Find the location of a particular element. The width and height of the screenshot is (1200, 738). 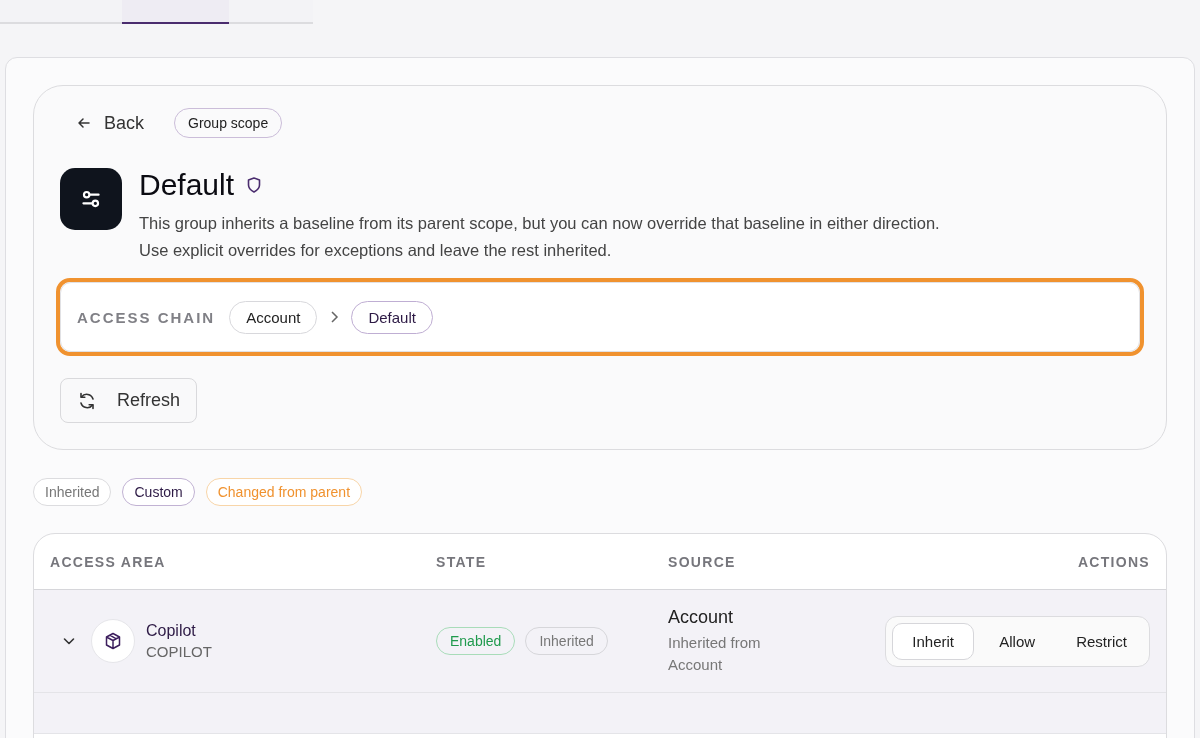

tab is located at coordinates (175, 12).